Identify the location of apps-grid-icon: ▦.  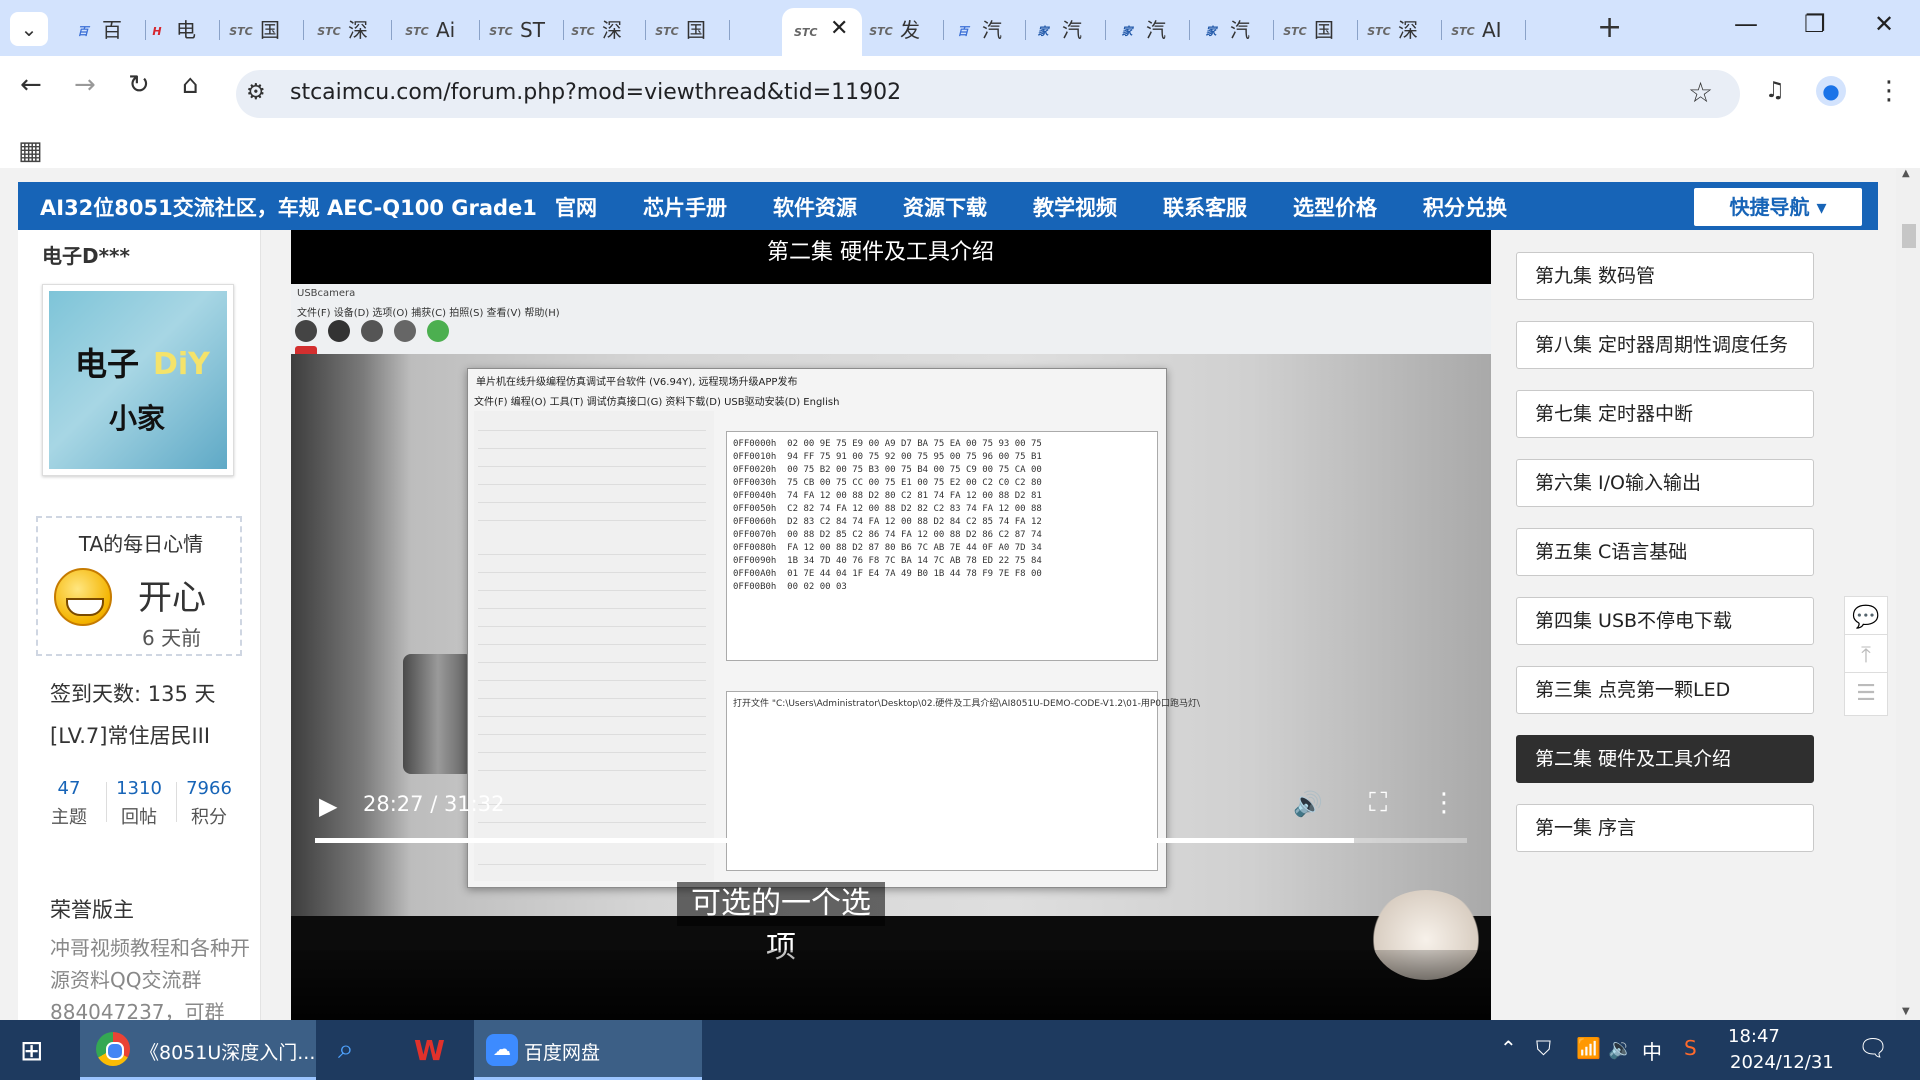
(30, 151).